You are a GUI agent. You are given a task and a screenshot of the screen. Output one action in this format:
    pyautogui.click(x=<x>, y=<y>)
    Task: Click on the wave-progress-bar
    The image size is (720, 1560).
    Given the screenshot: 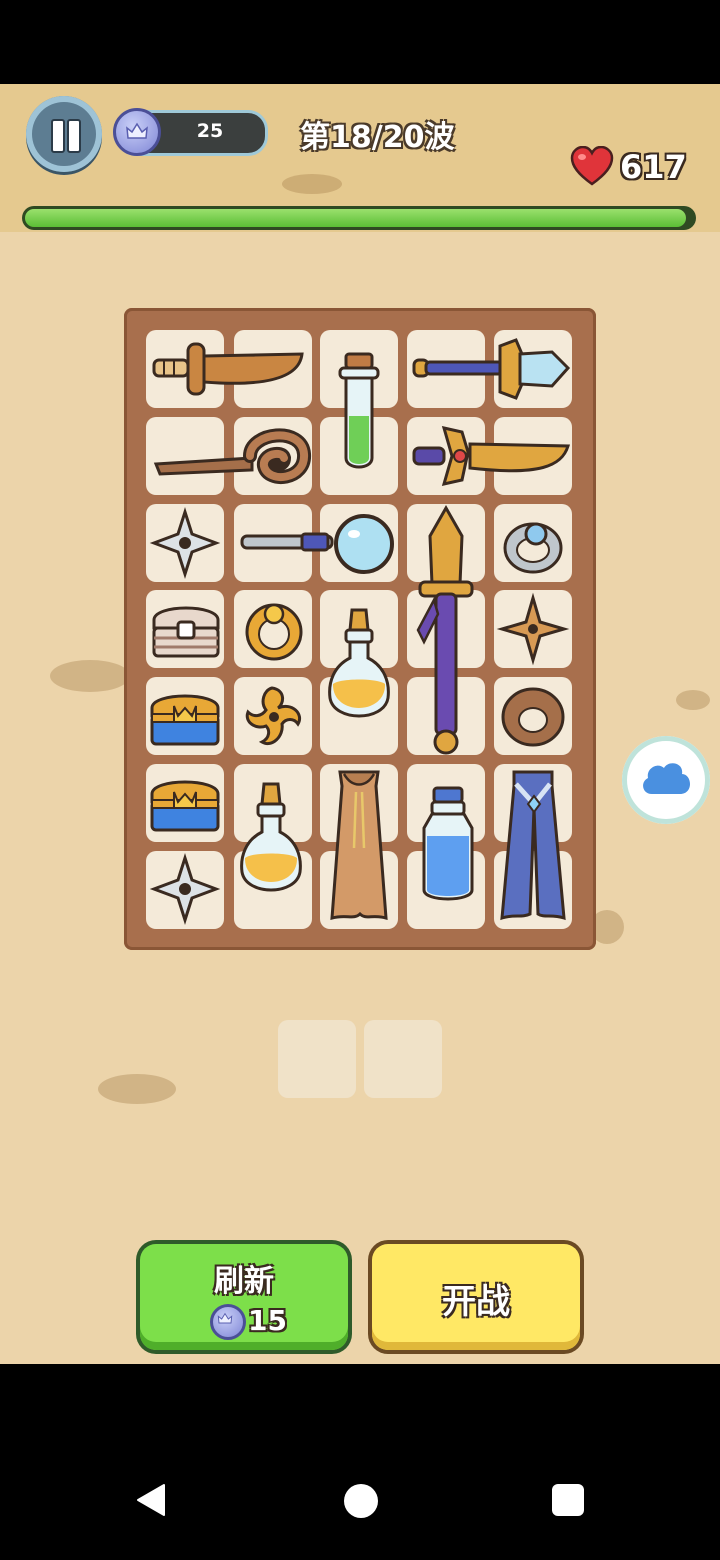 What is the action you would take?
    pyautogui.click(x=359, y=218)
    